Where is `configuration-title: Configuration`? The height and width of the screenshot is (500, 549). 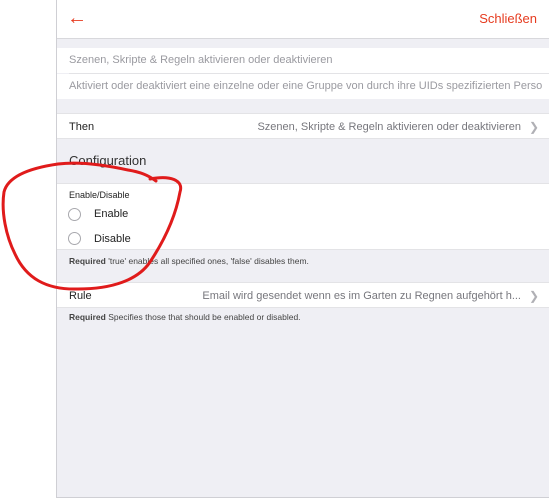 configuration-title: Configuration is located at coordinates (108, 160).